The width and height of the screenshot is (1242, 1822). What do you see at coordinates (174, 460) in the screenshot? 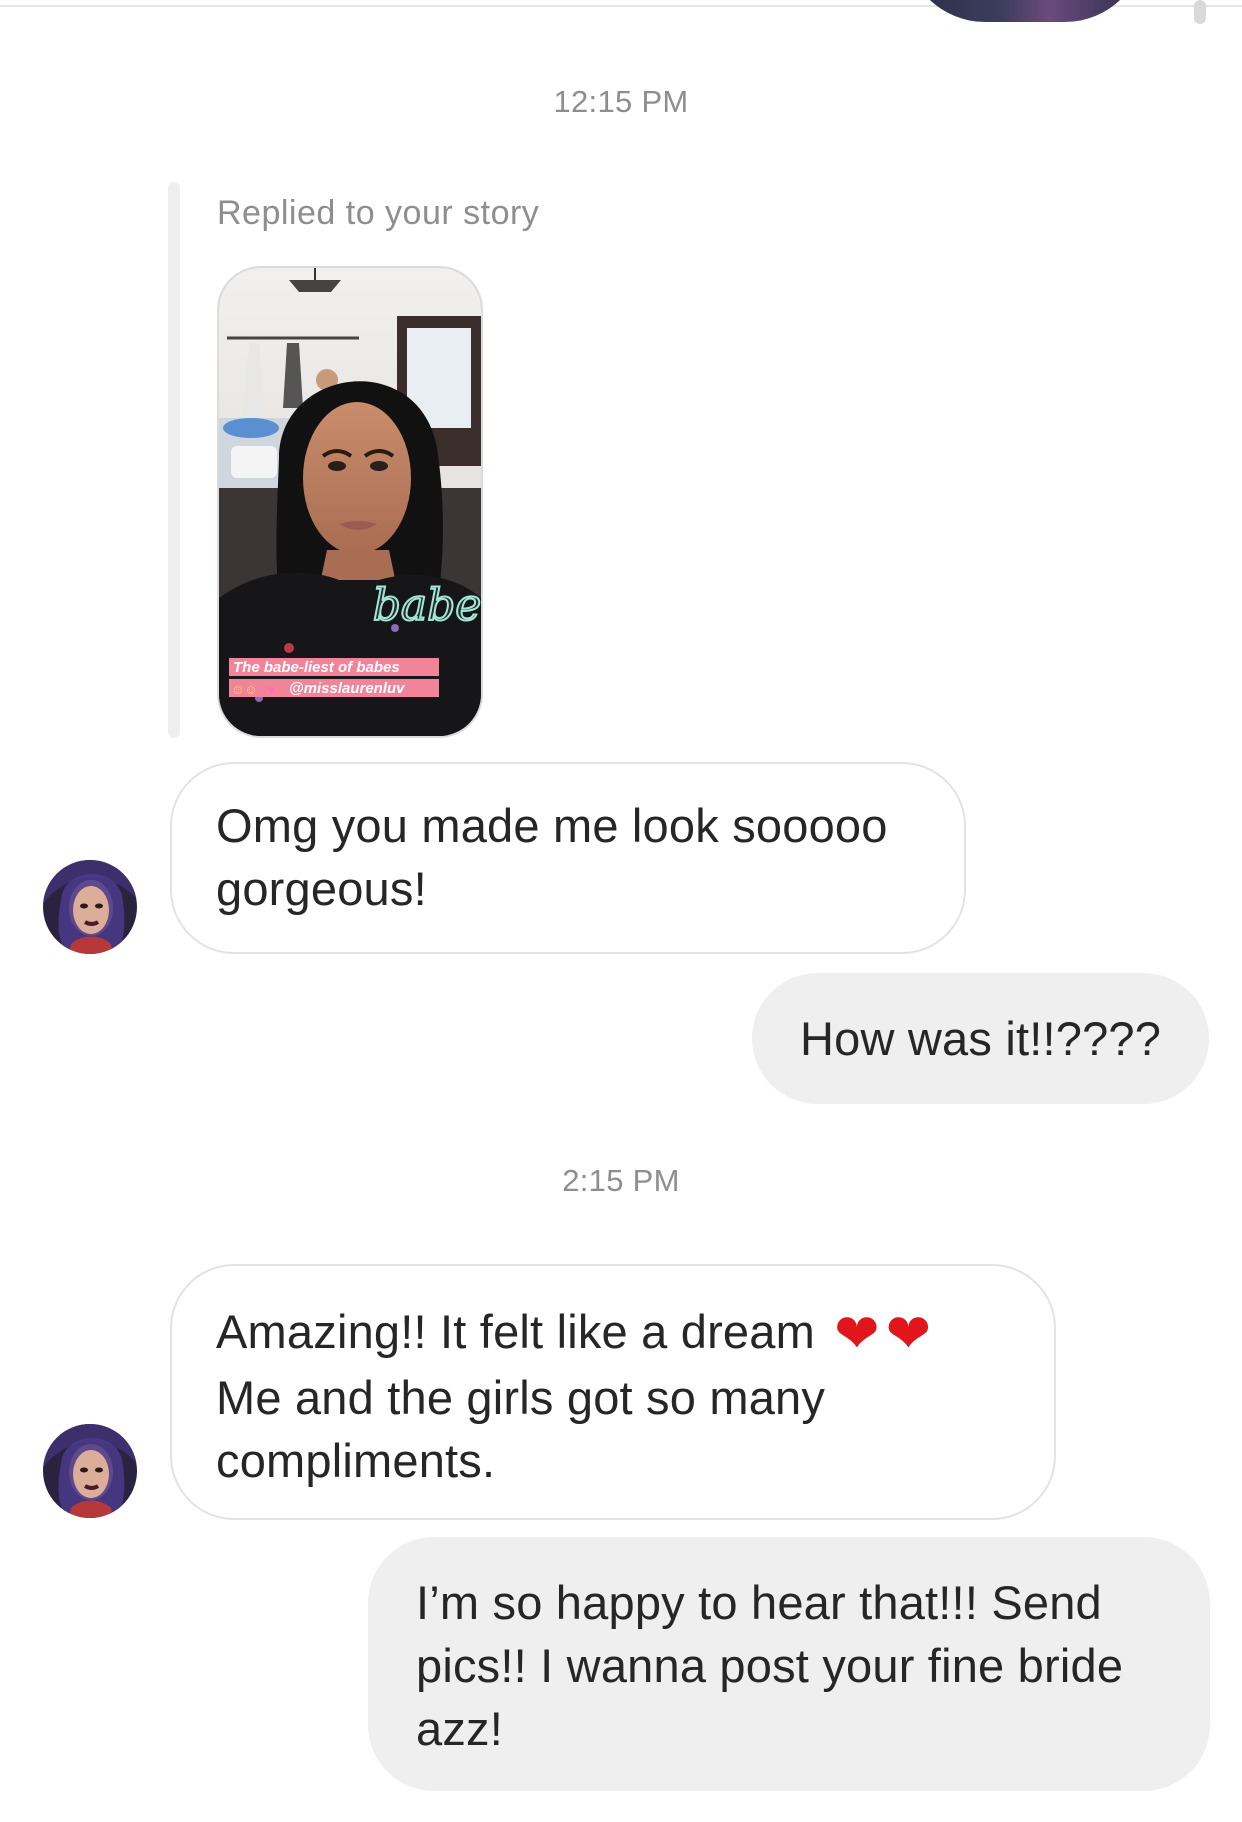
I see `reply-quote-bar` at bounding box center [174, 460].